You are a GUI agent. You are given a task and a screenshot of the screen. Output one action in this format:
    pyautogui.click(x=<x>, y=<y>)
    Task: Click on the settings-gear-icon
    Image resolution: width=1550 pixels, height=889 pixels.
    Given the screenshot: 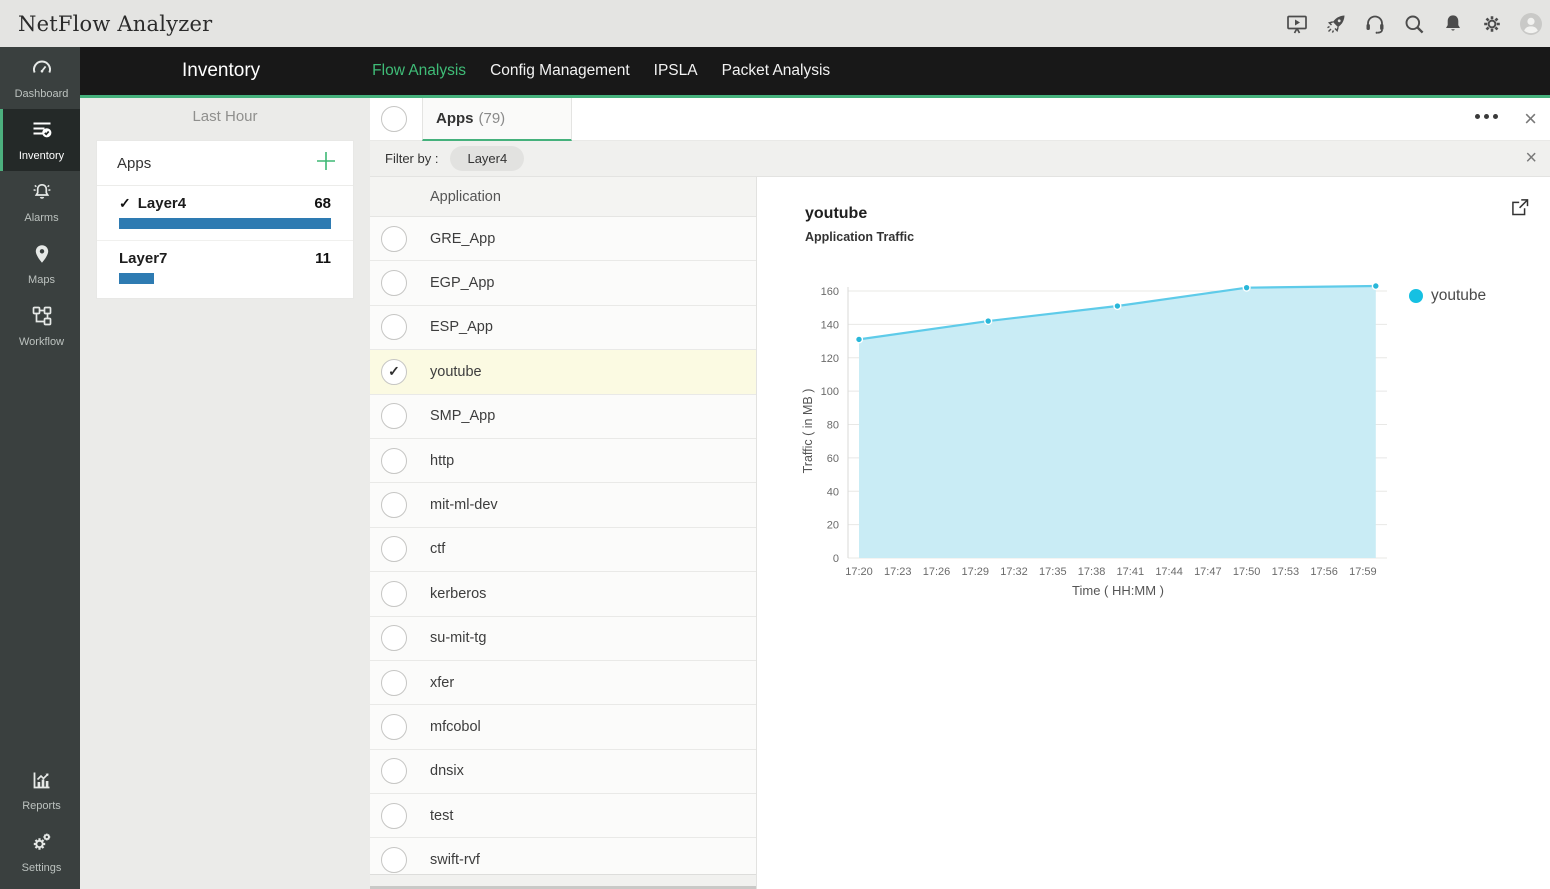 What is the action you would take?
    pyautogui.click(x=1492, y=24)
    